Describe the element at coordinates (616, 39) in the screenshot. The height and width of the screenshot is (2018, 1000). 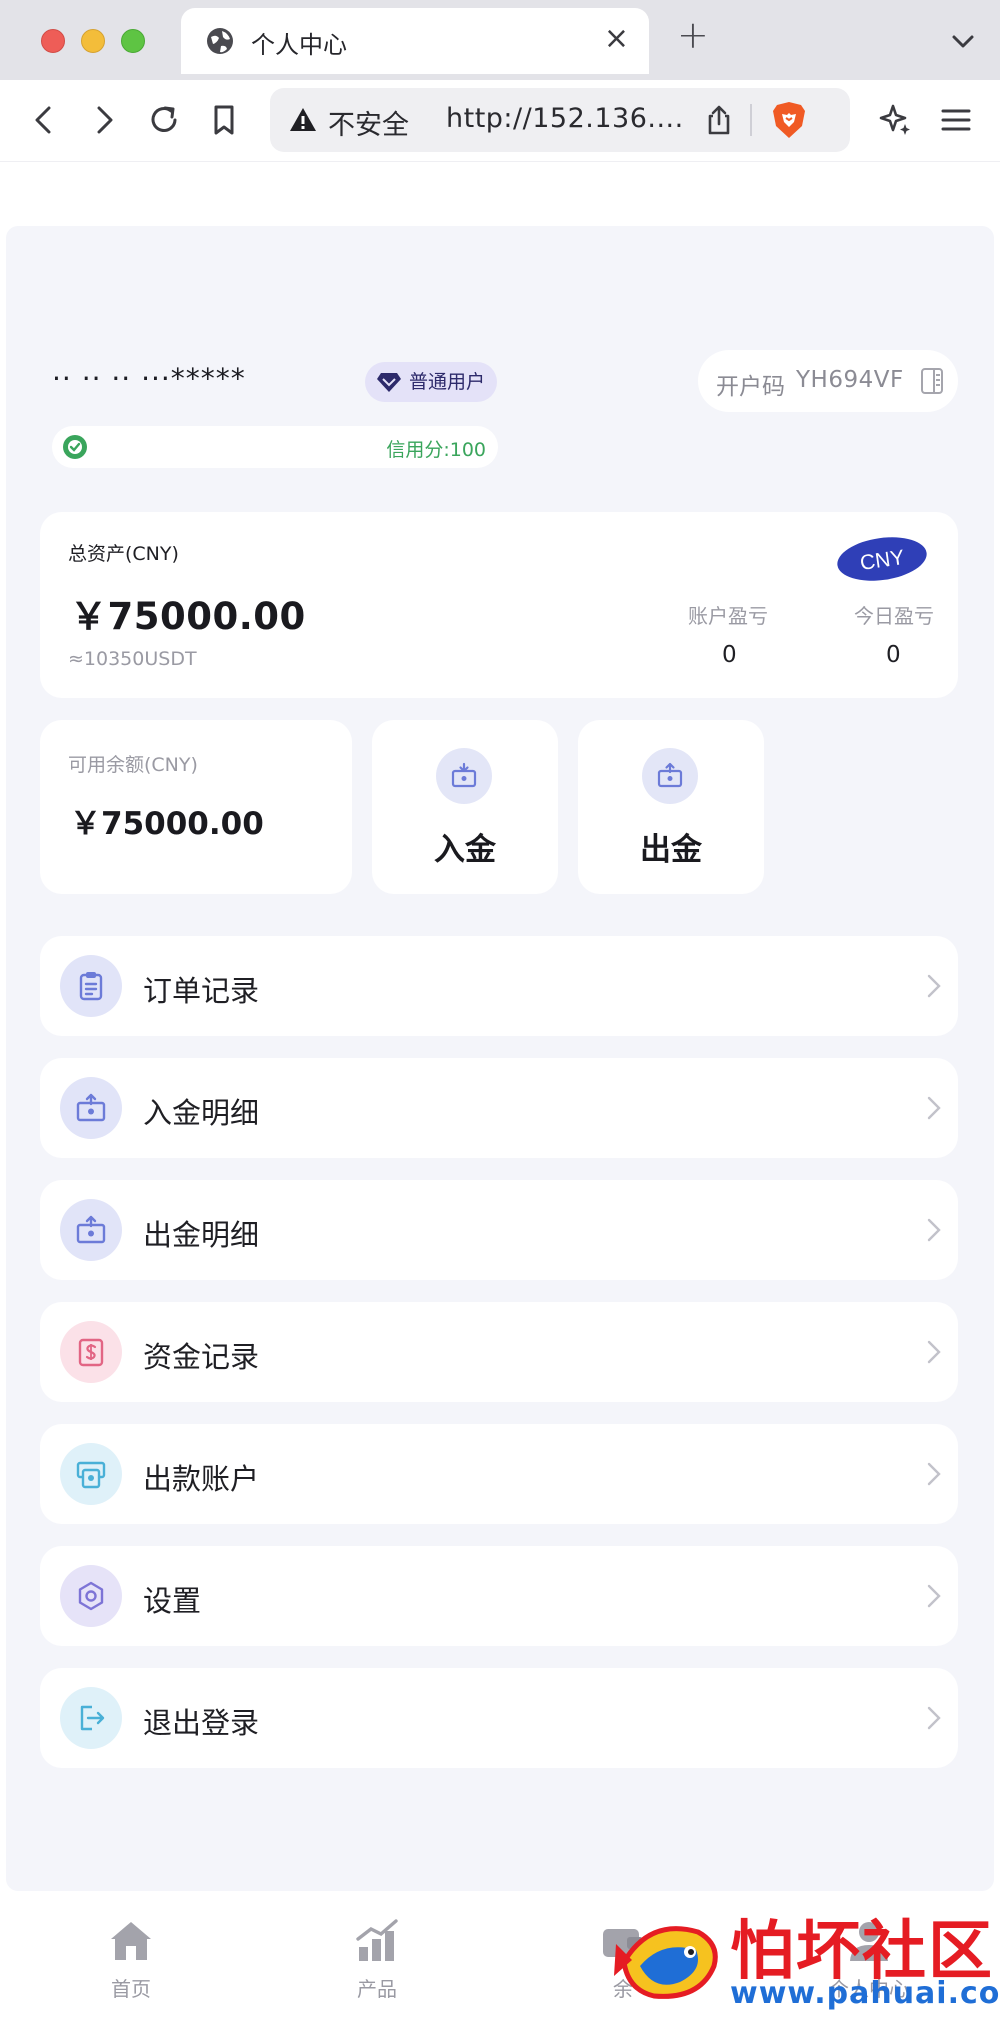
I see `tab-close-button: ×` at that location.